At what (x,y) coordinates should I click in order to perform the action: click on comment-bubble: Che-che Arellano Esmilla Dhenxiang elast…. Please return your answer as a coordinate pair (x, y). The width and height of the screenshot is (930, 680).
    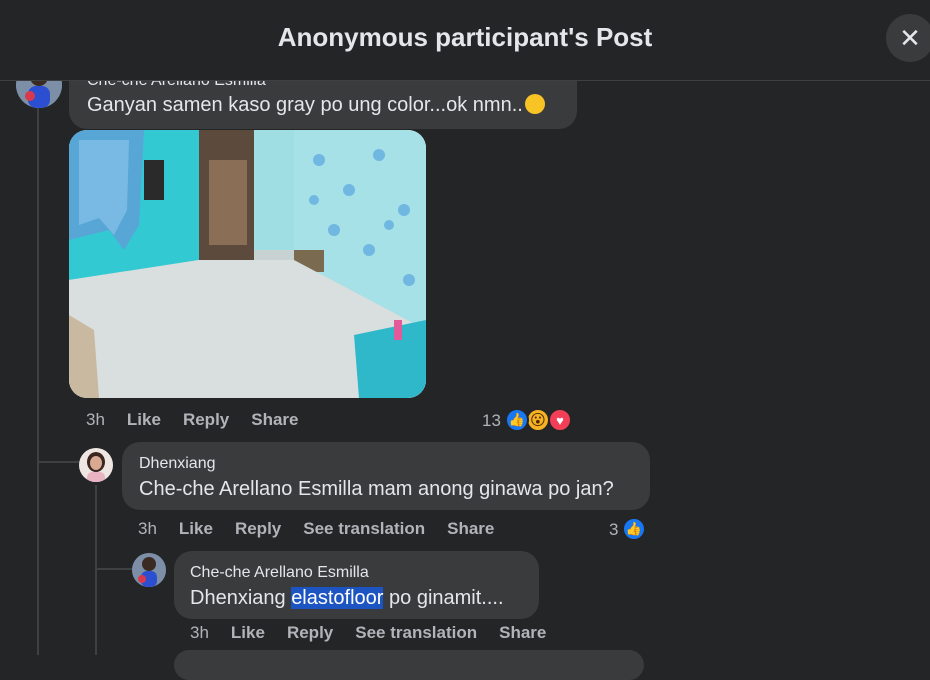
    Looking at the image, I should click on (356, 585).